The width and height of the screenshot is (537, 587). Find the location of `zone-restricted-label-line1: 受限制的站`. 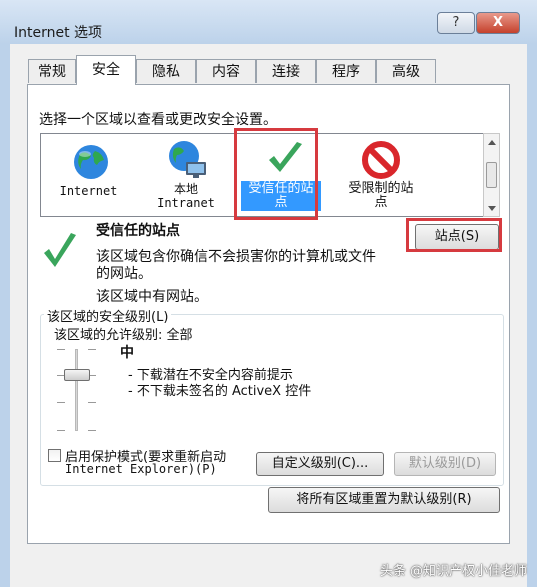

zone-restricted-label-line1: 受限制的站 is located at coordinates (381, 188).